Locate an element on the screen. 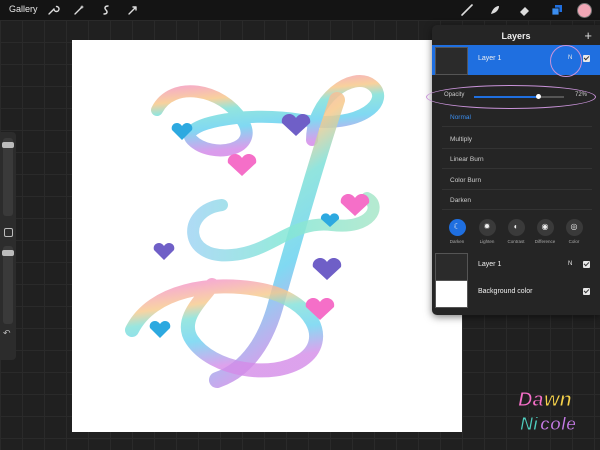 Image resolution: width=600 pixels, height=450 pixels. svg-text: Da is located at coordinates (531, 400).